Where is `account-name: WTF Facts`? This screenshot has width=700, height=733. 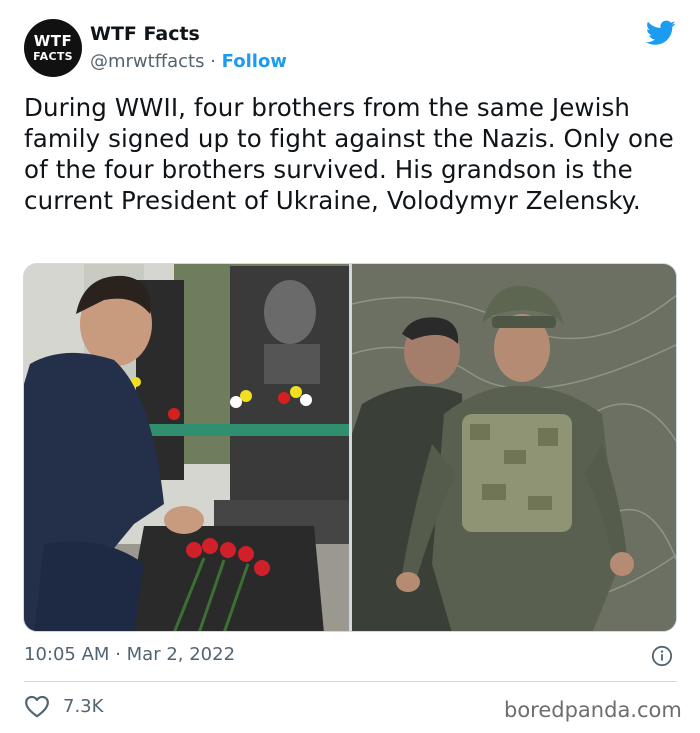 account-name: WTF Facts is located at coordinates (145, 34).